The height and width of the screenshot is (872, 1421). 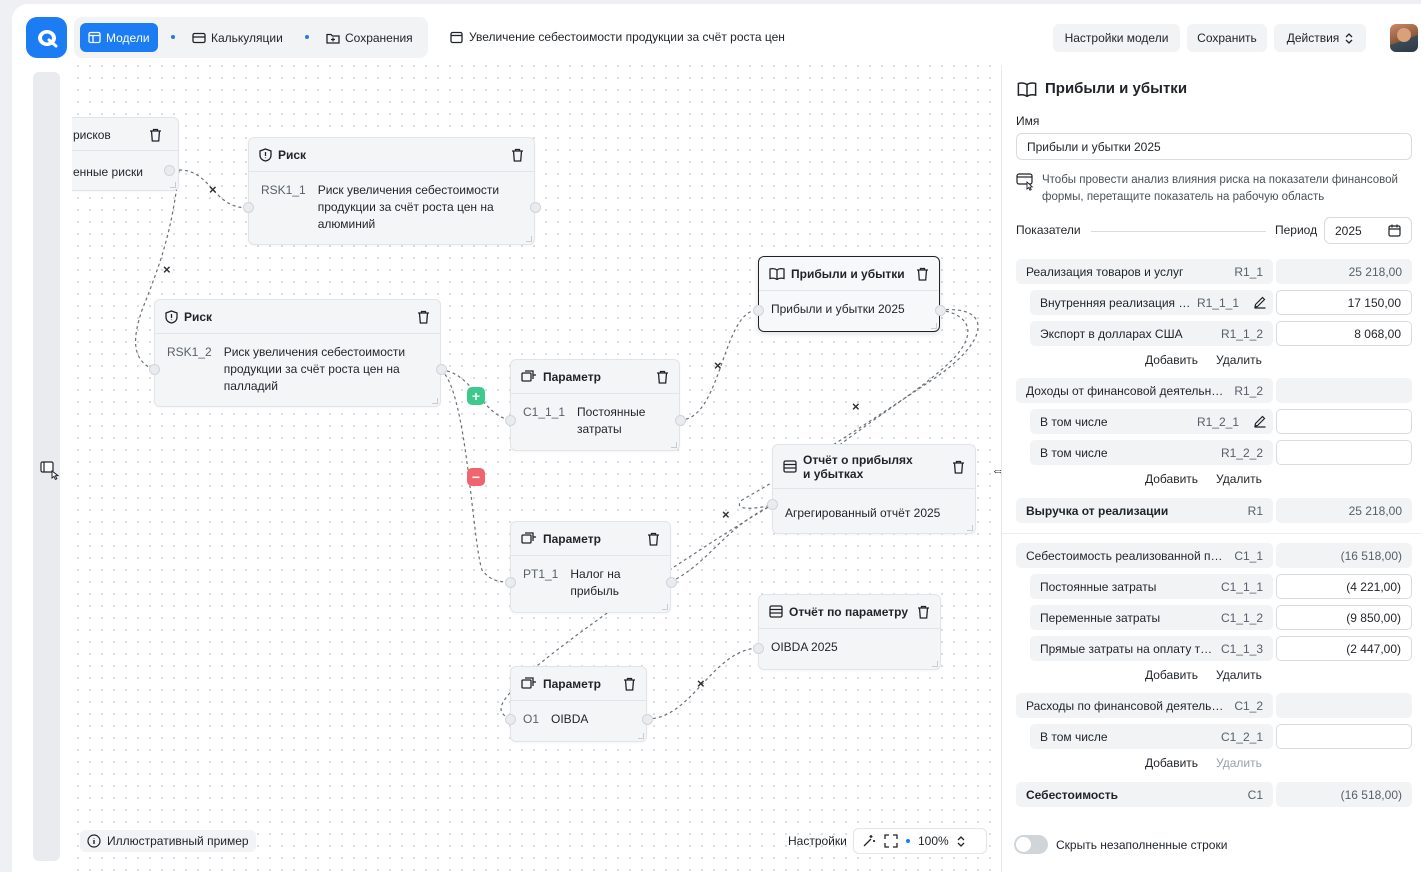 I want to click on indicator-row: Экспорт в долларах США R1_1_2 8 068,00, so click(x=1225, y=333).